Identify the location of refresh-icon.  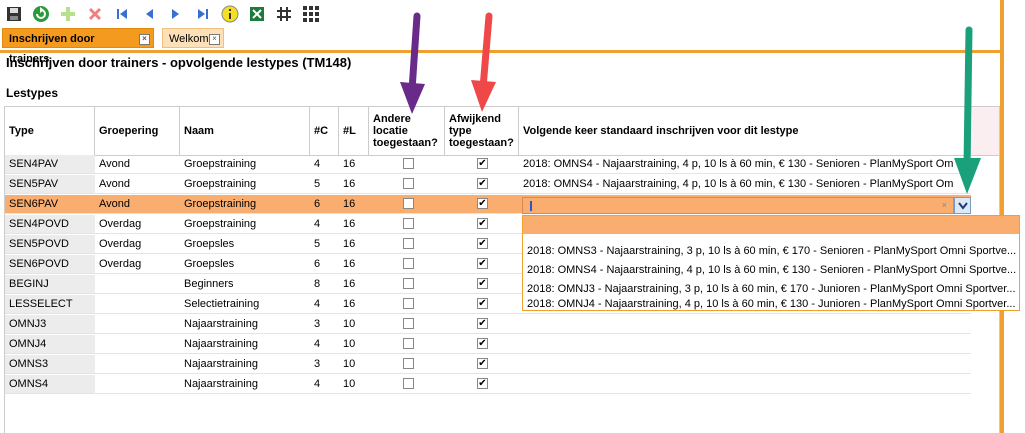
(41, 14).